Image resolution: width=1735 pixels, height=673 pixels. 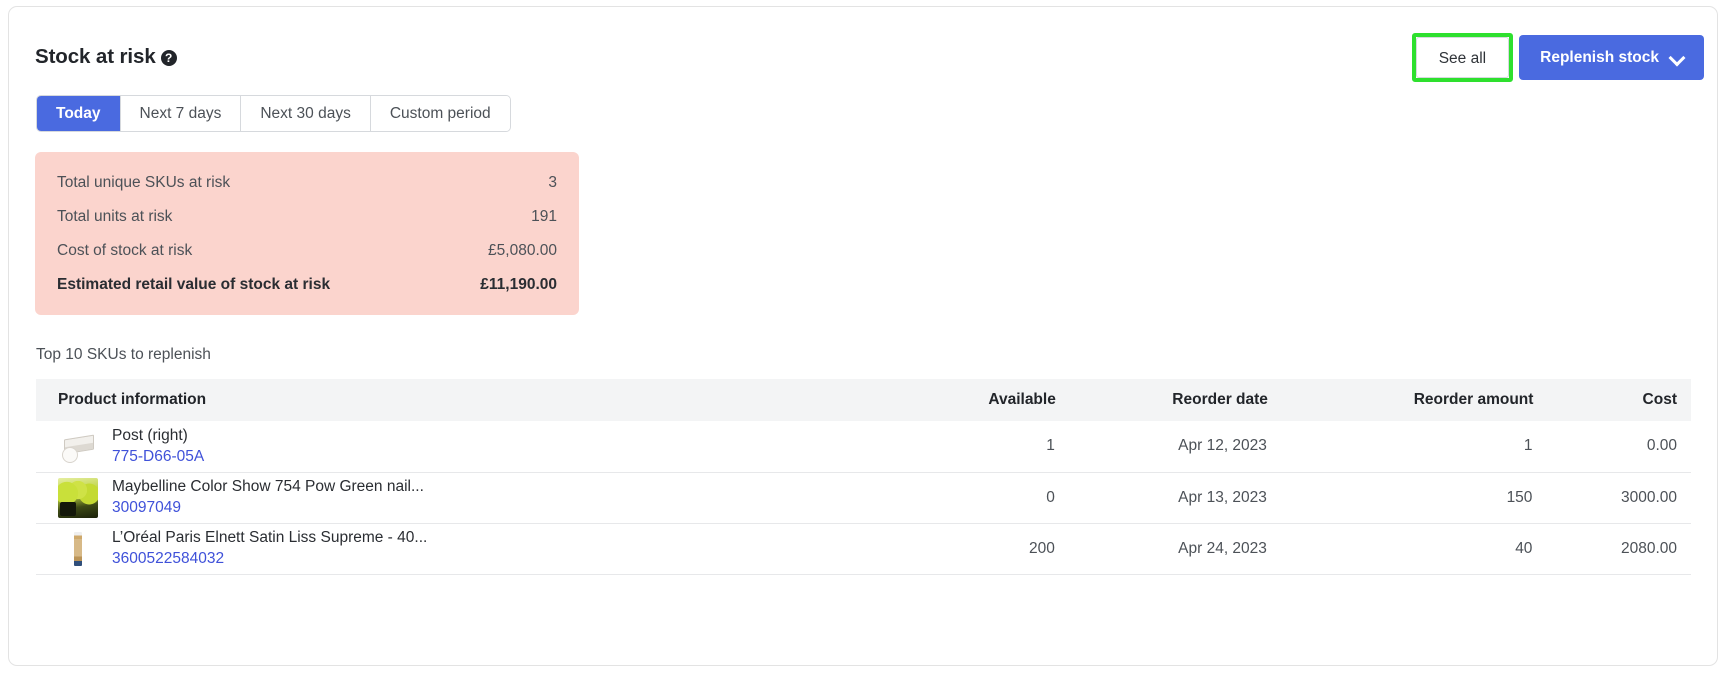 I want to click on cell-reorder-date: Apr 24, 2023, so click(x=1161, y=549).